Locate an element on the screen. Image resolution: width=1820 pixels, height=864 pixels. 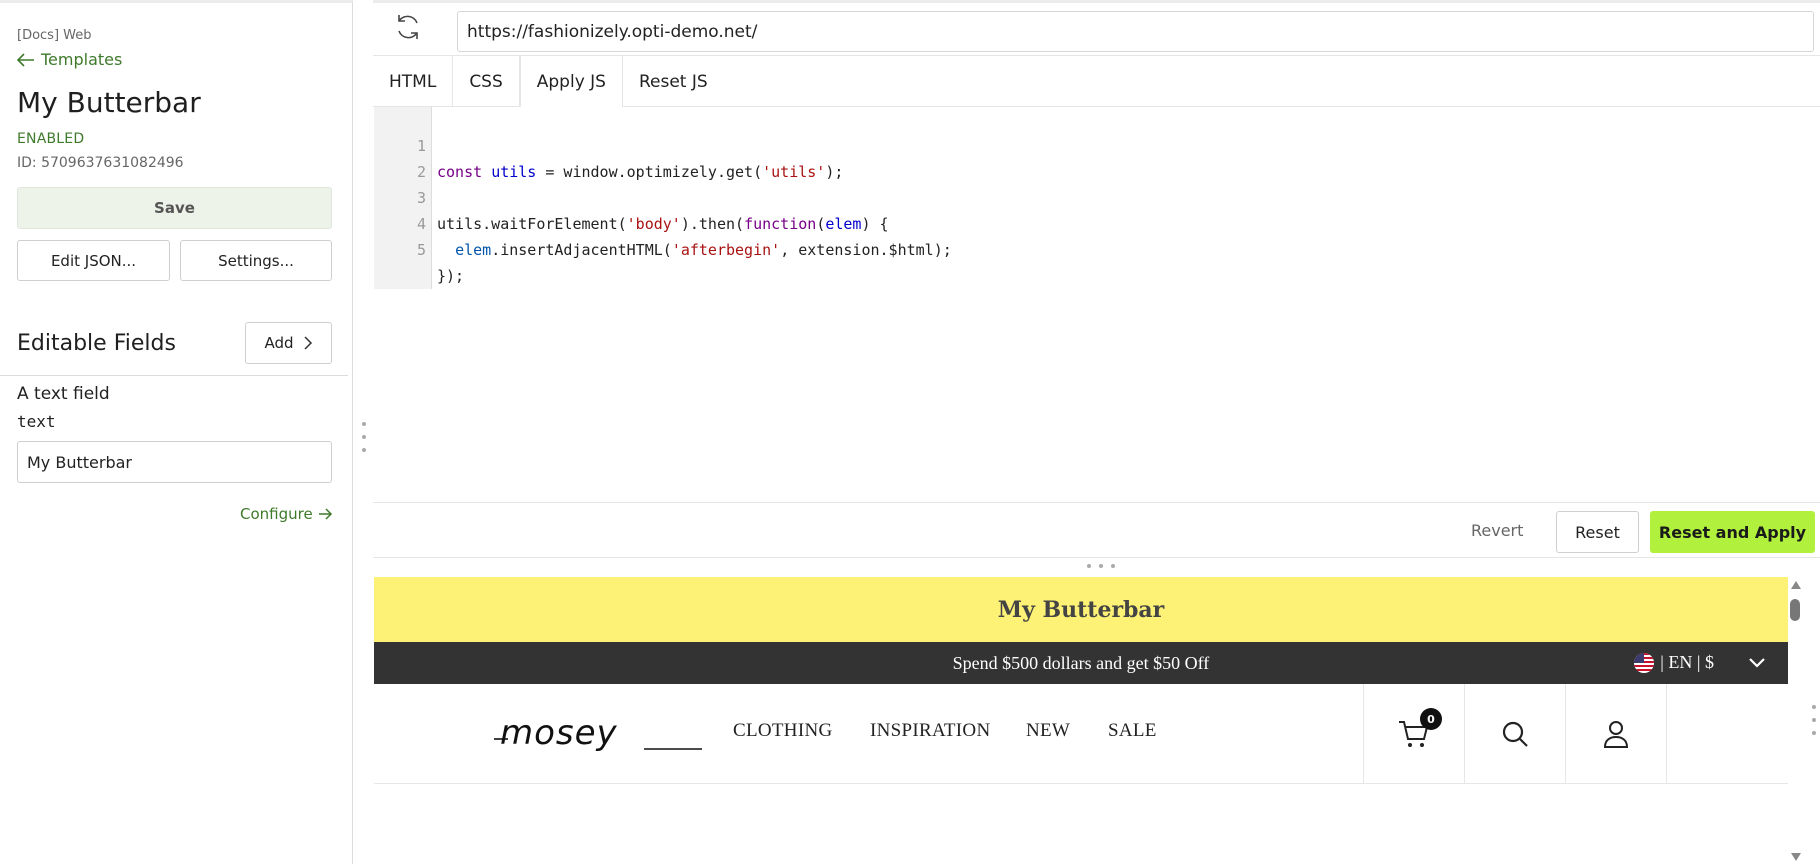
search-button is located at coordinates (1514, 734).